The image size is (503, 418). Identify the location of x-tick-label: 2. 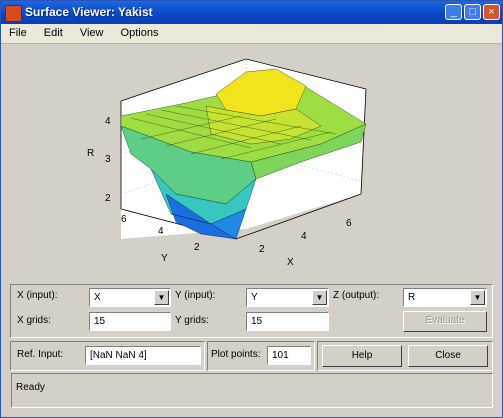
(262, 249).